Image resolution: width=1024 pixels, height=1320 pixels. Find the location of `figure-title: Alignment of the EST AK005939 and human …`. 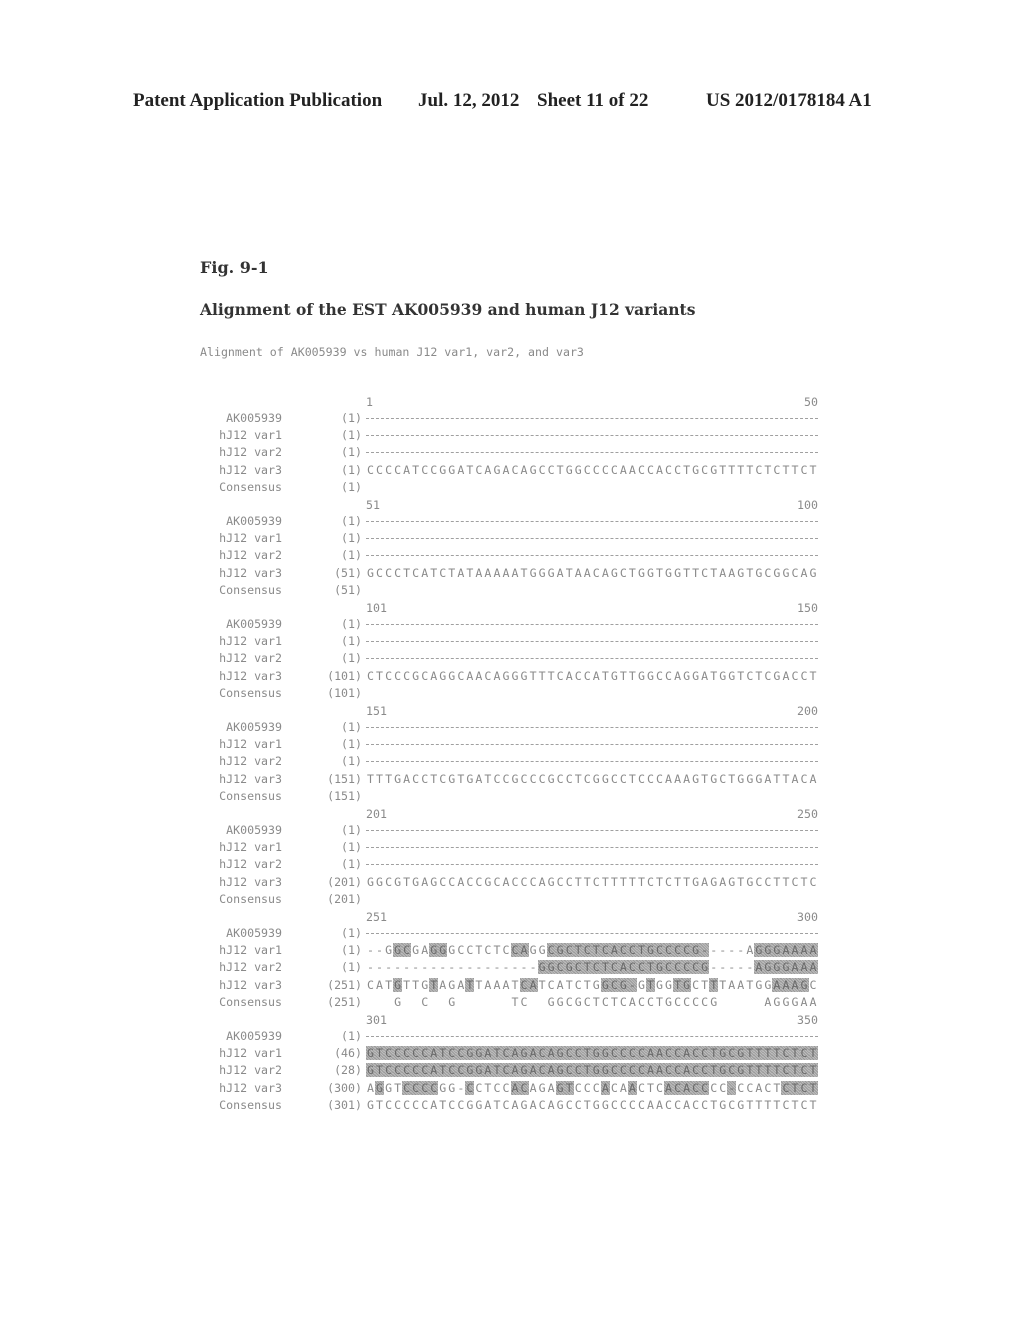

figure-title: Alignment of the EST AK005939 and human … is located at coordinates (448, 309).